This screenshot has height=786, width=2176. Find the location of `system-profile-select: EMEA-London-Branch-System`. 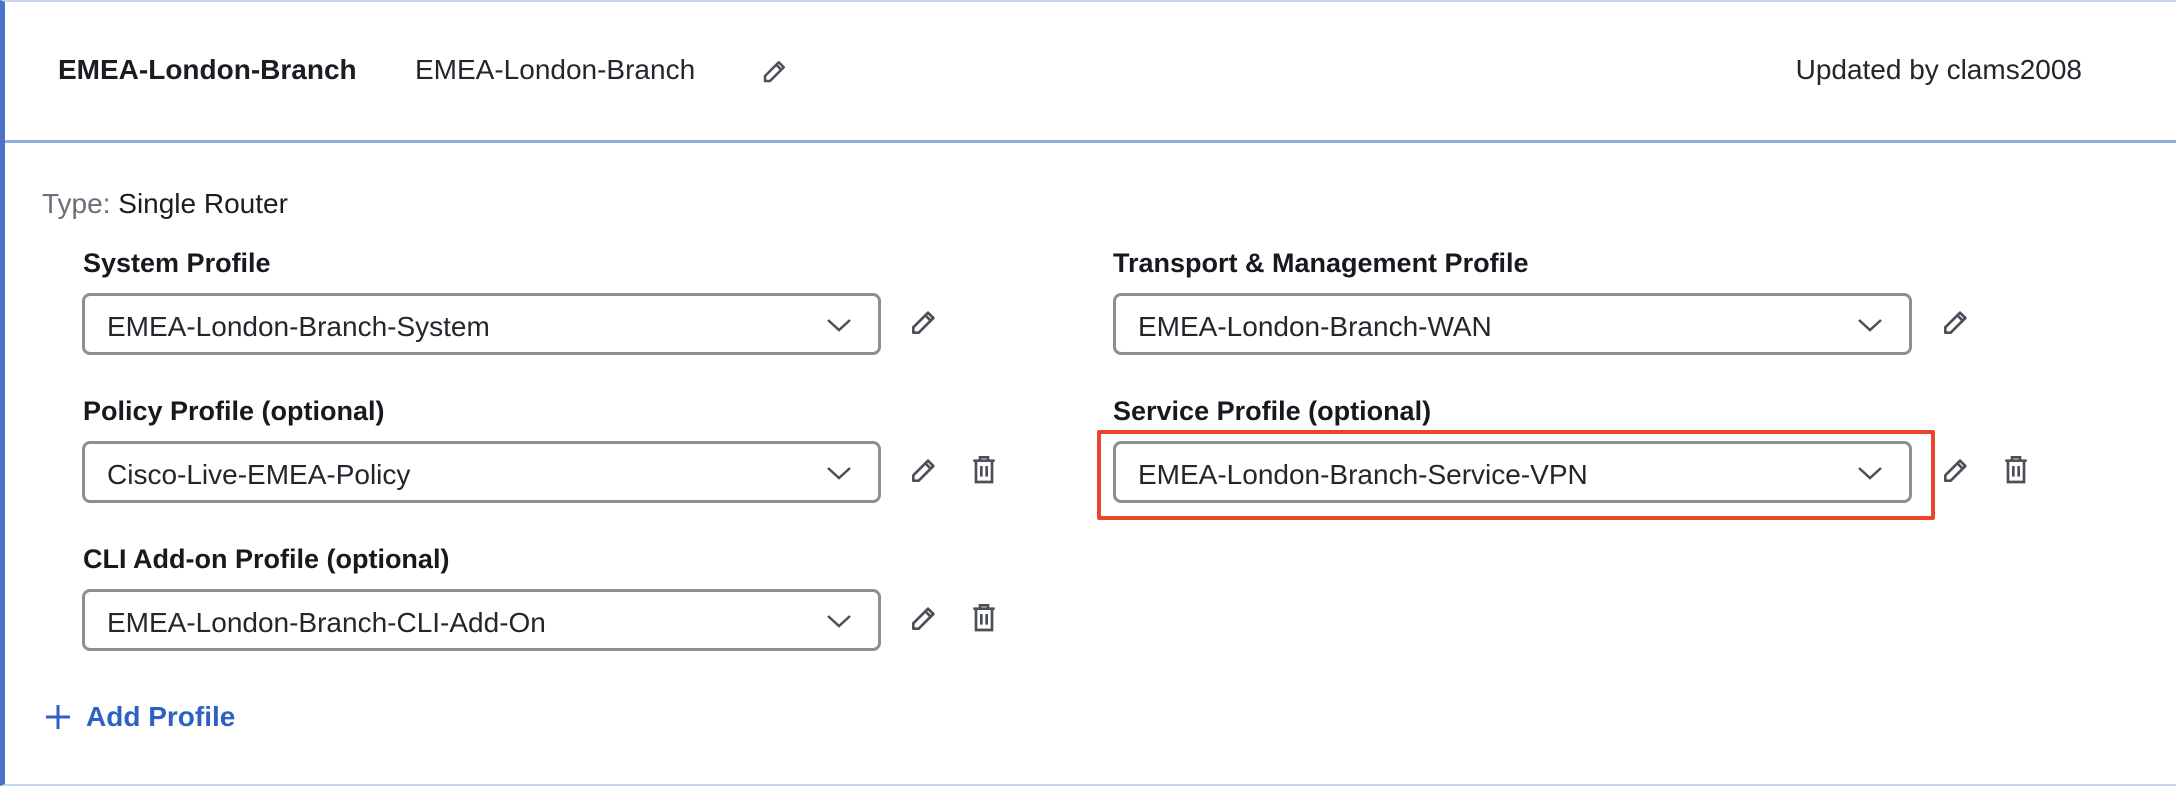

system-profile-select: EMEA-London-Branch-System is located at coordinates (481, 324).